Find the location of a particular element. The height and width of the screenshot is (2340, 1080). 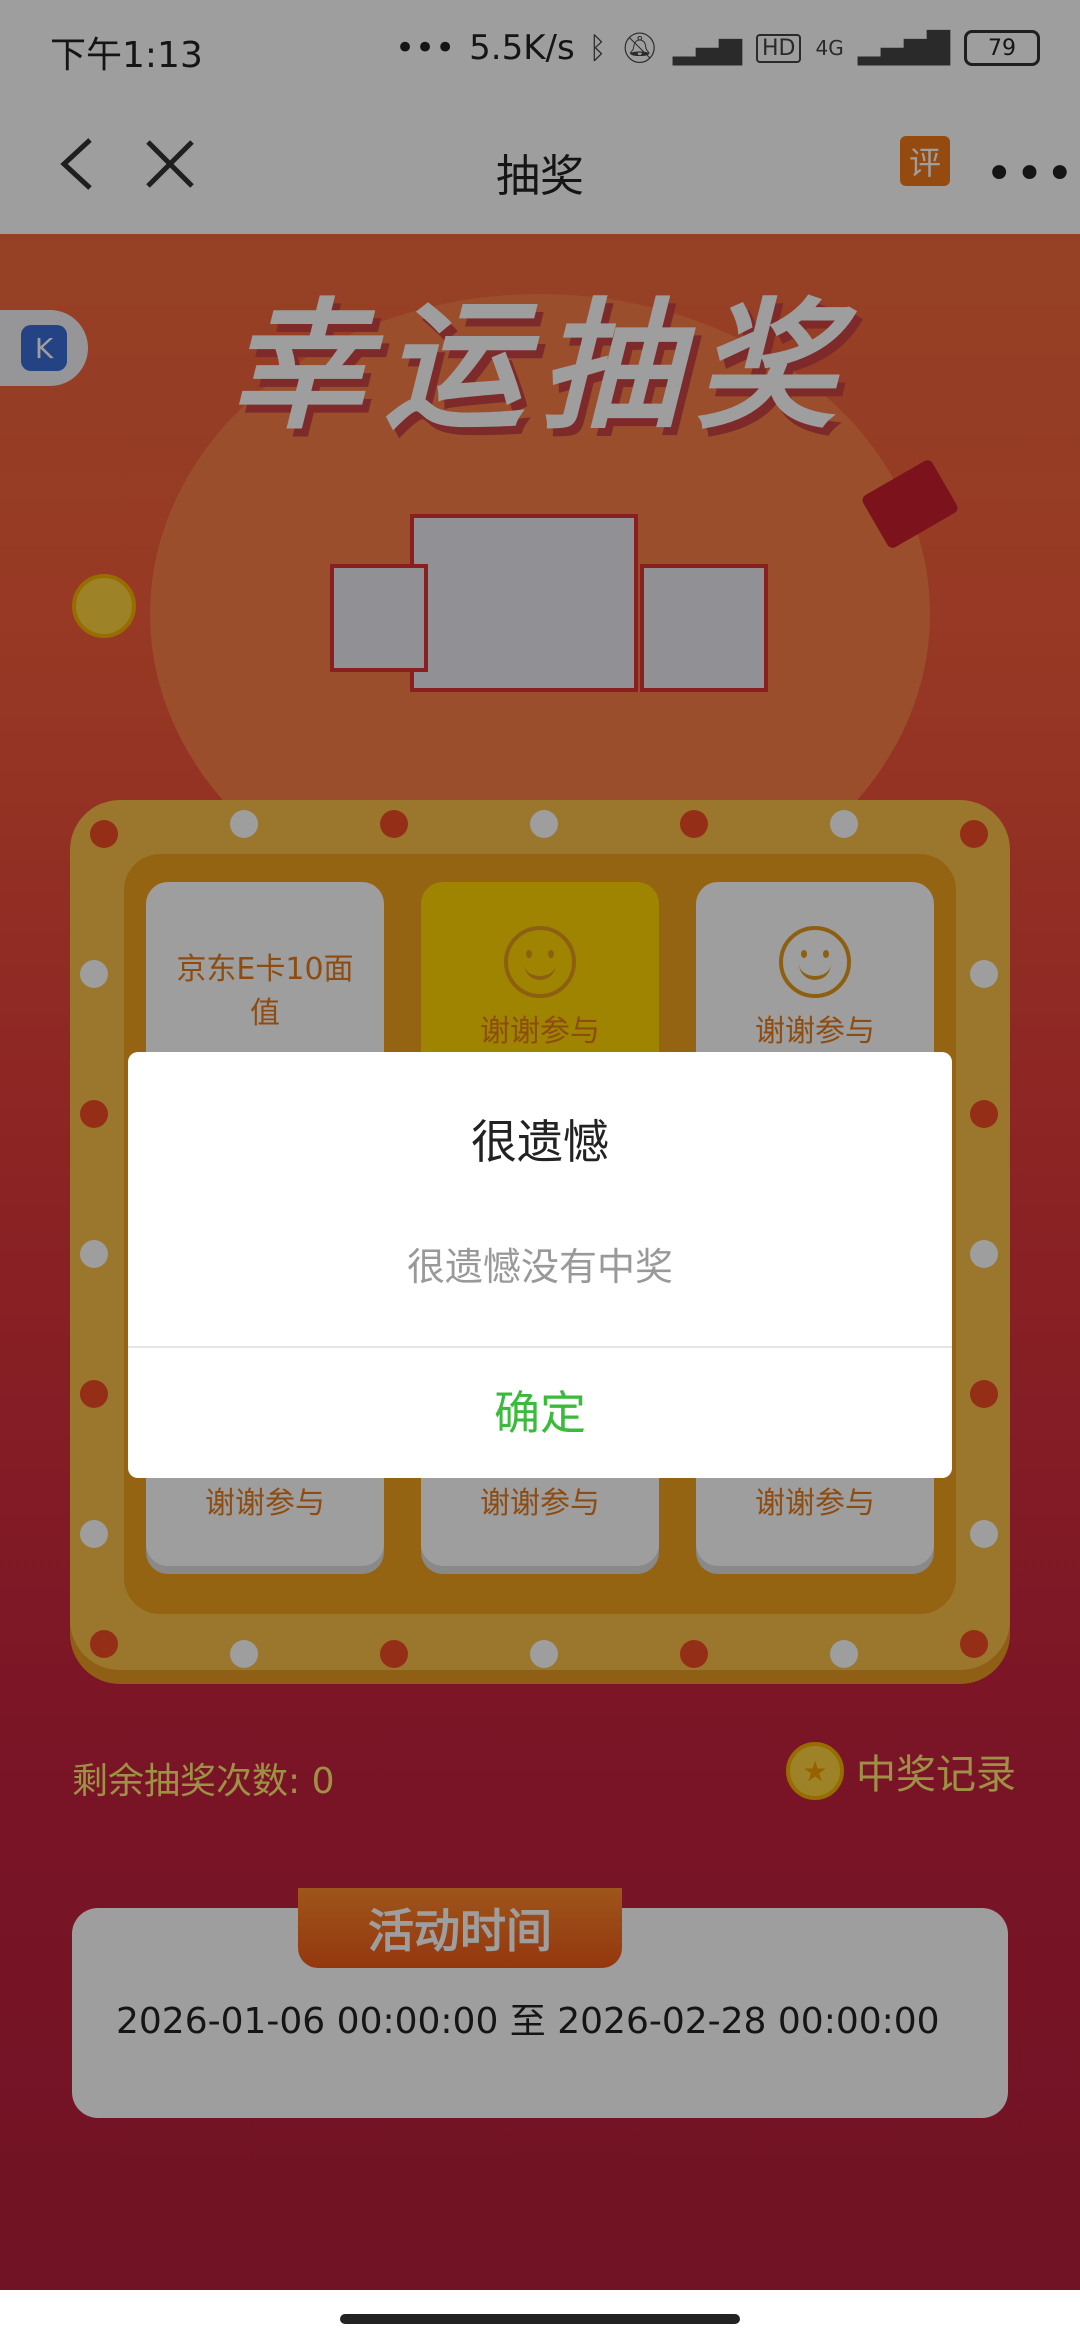

dialog-title: 很遗憾 is located at coordinates (540, 1142).